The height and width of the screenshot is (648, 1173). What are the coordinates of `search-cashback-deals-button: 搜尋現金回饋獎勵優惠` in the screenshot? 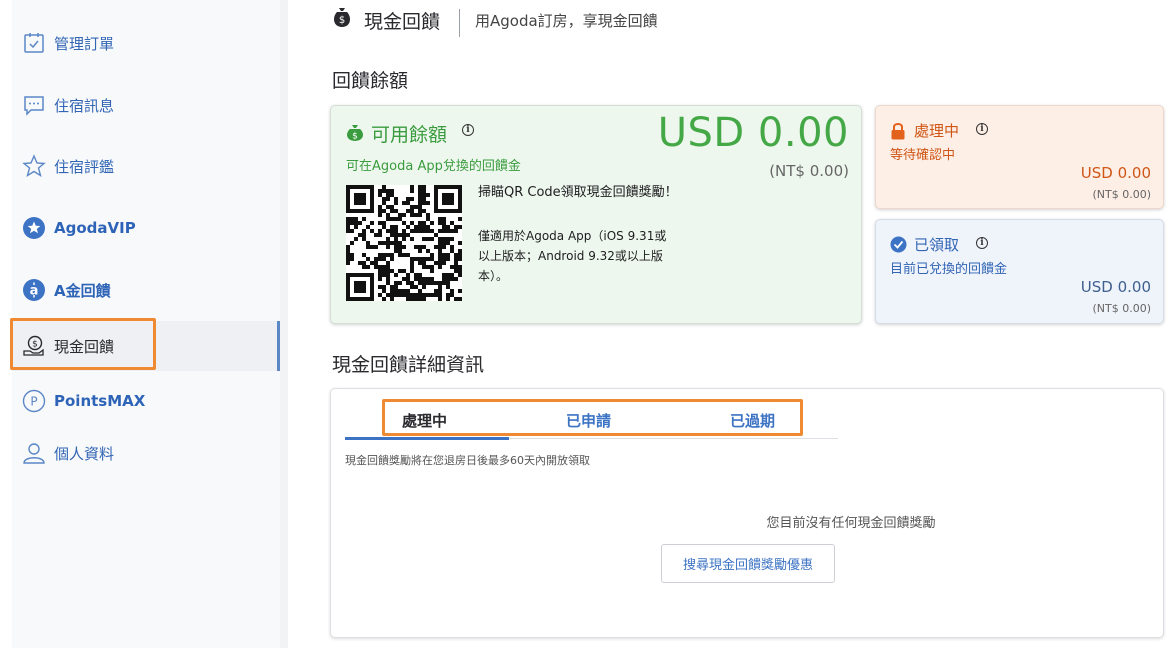 It's located at (748, 563).